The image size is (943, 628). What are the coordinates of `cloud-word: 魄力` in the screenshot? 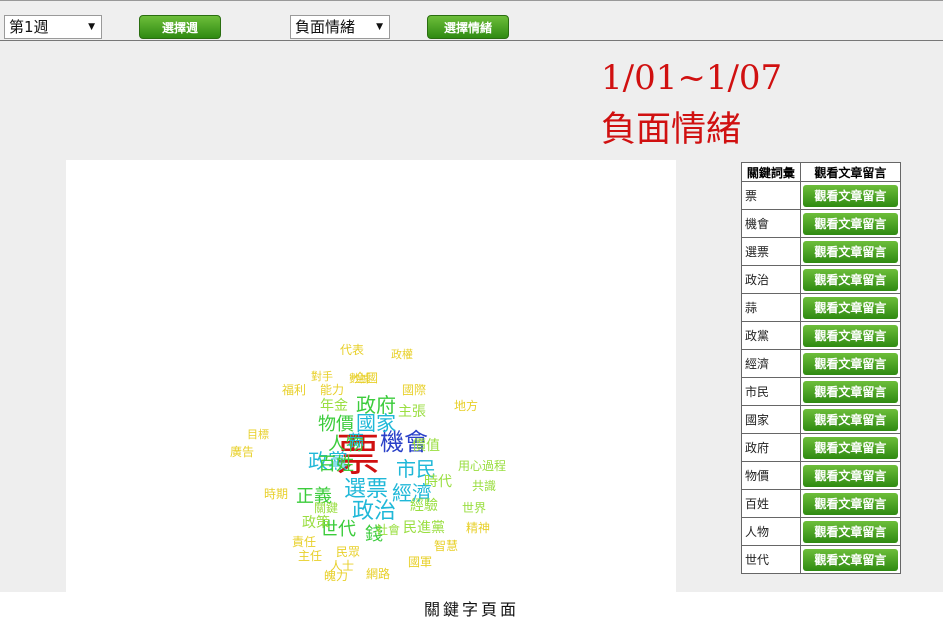 It's located at (336, 575).